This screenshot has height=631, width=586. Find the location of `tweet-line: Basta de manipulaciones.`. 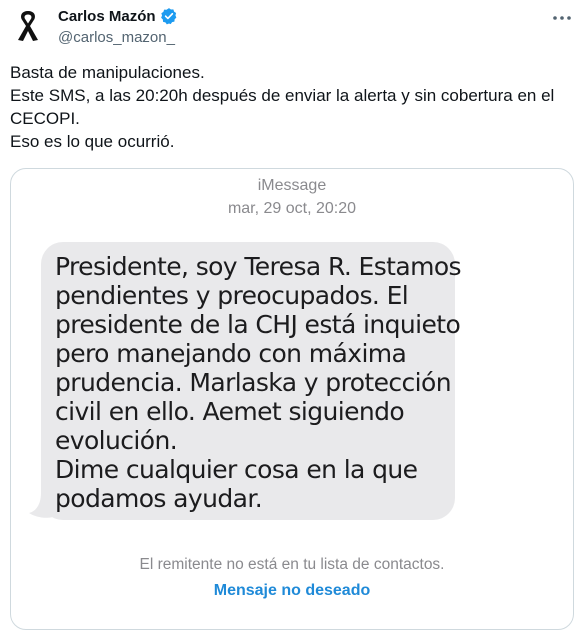

tweet-line: Basta de manipulaciones. is located at coordinates (107, 72).